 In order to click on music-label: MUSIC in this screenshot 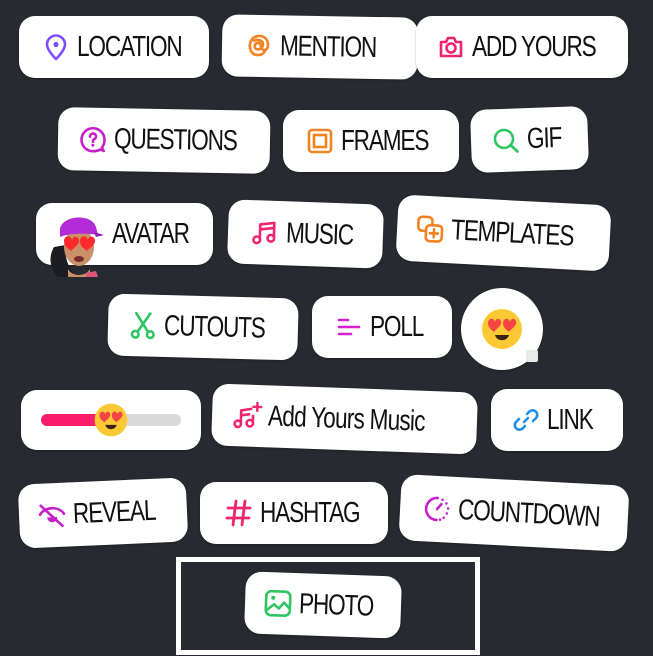, I will do `click(319, 234)`.